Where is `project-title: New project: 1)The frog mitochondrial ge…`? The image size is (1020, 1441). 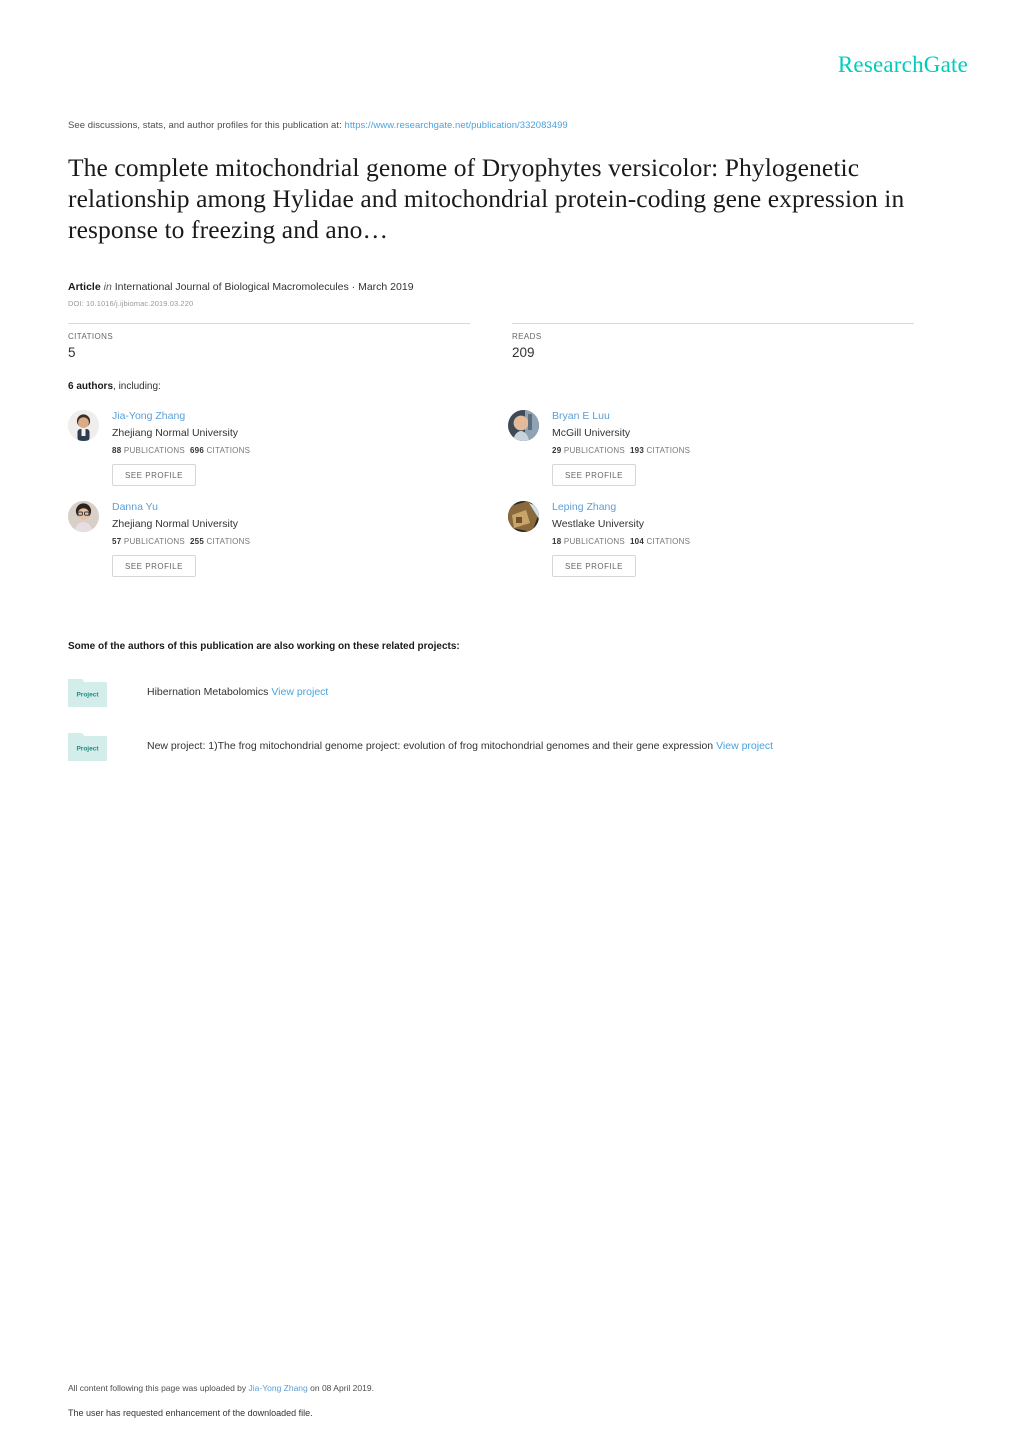
project-title: New project: 1)The frog mitochondrial ge… is located at coordinates (430, 746).